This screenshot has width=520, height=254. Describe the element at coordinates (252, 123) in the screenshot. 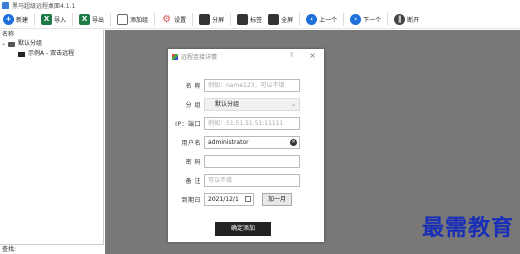

I see `ip-input: 例如：51.51.51.51:11111` at that location.